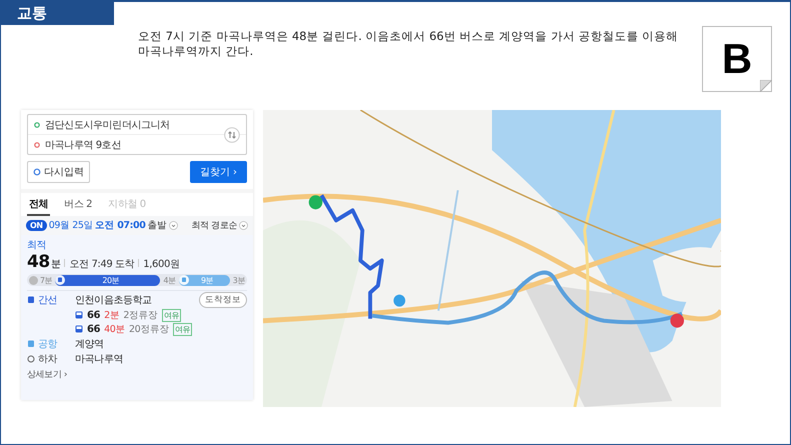  What do you see at coordinates (232, 135) in the screenshot?
I see `swap-icon` at bounding box center [232, 135].